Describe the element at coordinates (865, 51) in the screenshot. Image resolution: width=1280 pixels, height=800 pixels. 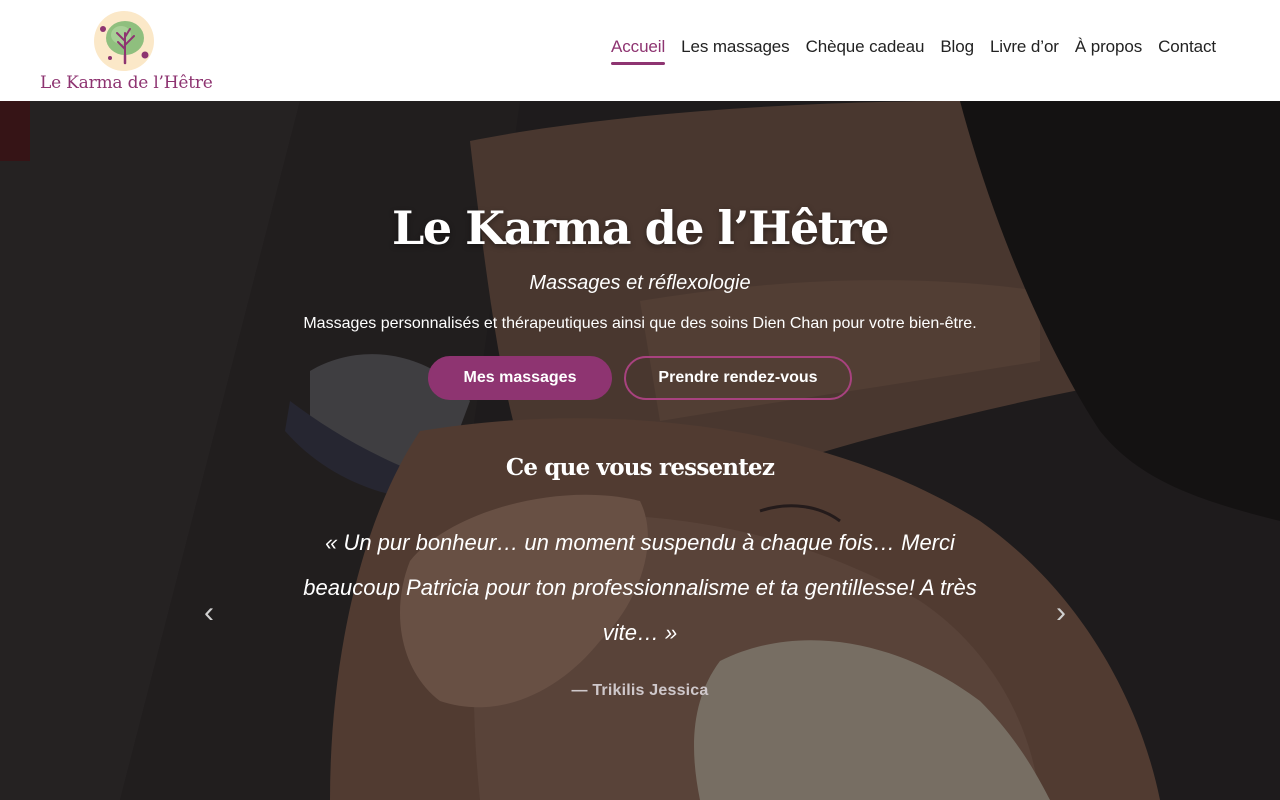
I see `nav-item-cheque-cadeau: Chèque cadeau` at that location.